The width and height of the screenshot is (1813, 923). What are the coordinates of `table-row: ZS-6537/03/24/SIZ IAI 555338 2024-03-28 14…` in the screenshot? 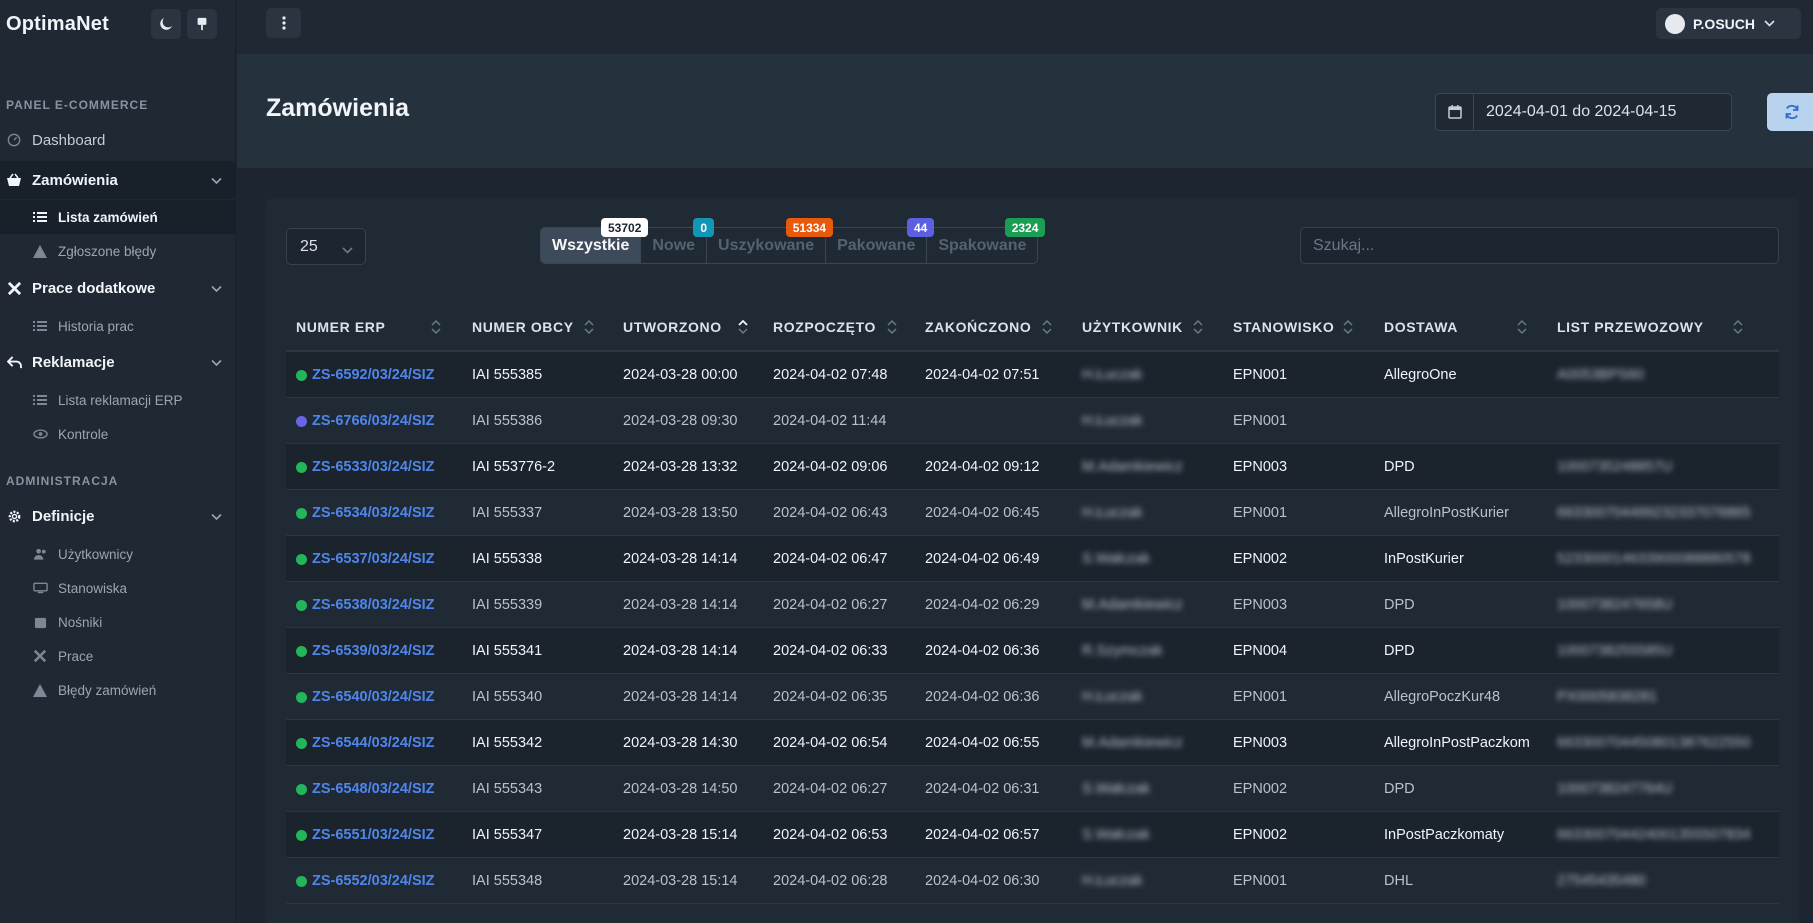 It's located at (1032, 559).